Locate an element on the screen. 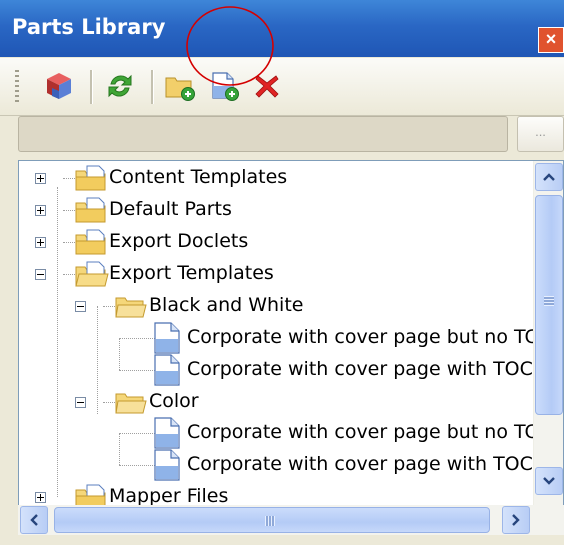 This screenshot has height=545, width=564. window-title: Parts Library is located at coordinates (89, 27).